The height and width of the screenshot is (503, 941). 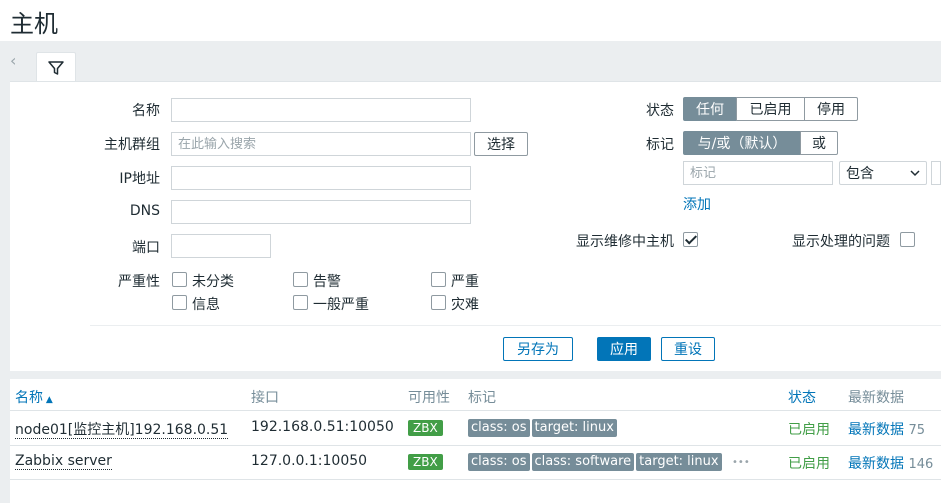 I want to click on table-row-tags: class: os target: linux, so click(x=543, y=428).